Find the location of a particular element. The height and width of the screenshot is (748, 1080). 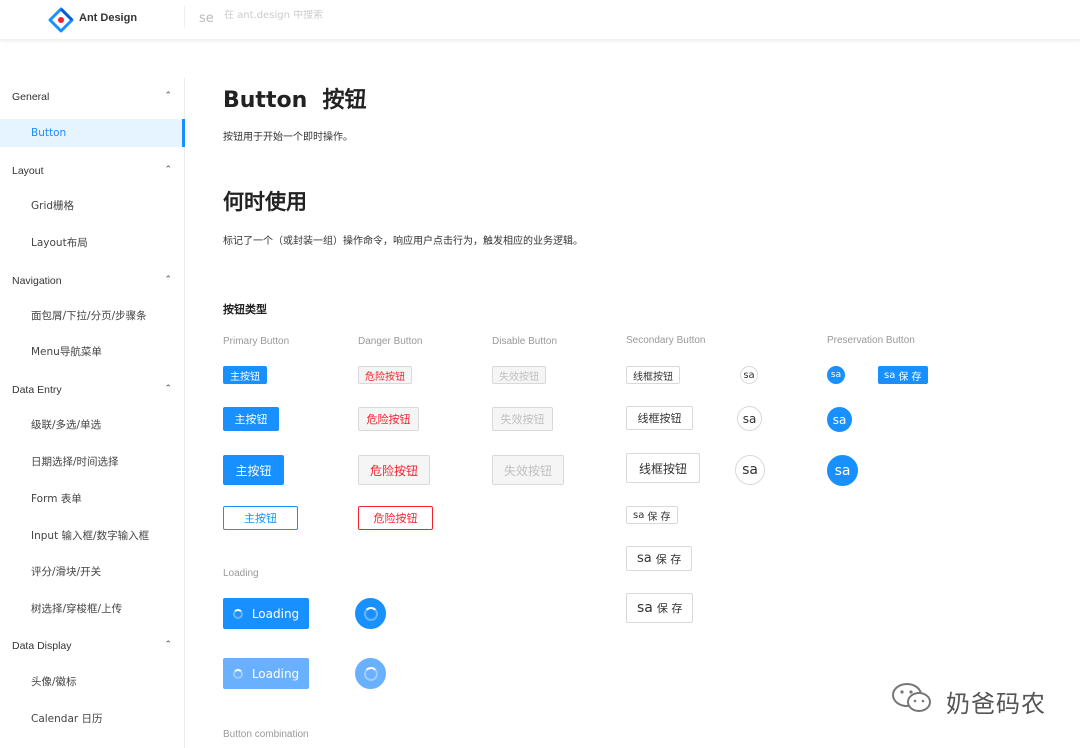

danger-button-small: 危险按钮 is located at coordinates (385, 375).